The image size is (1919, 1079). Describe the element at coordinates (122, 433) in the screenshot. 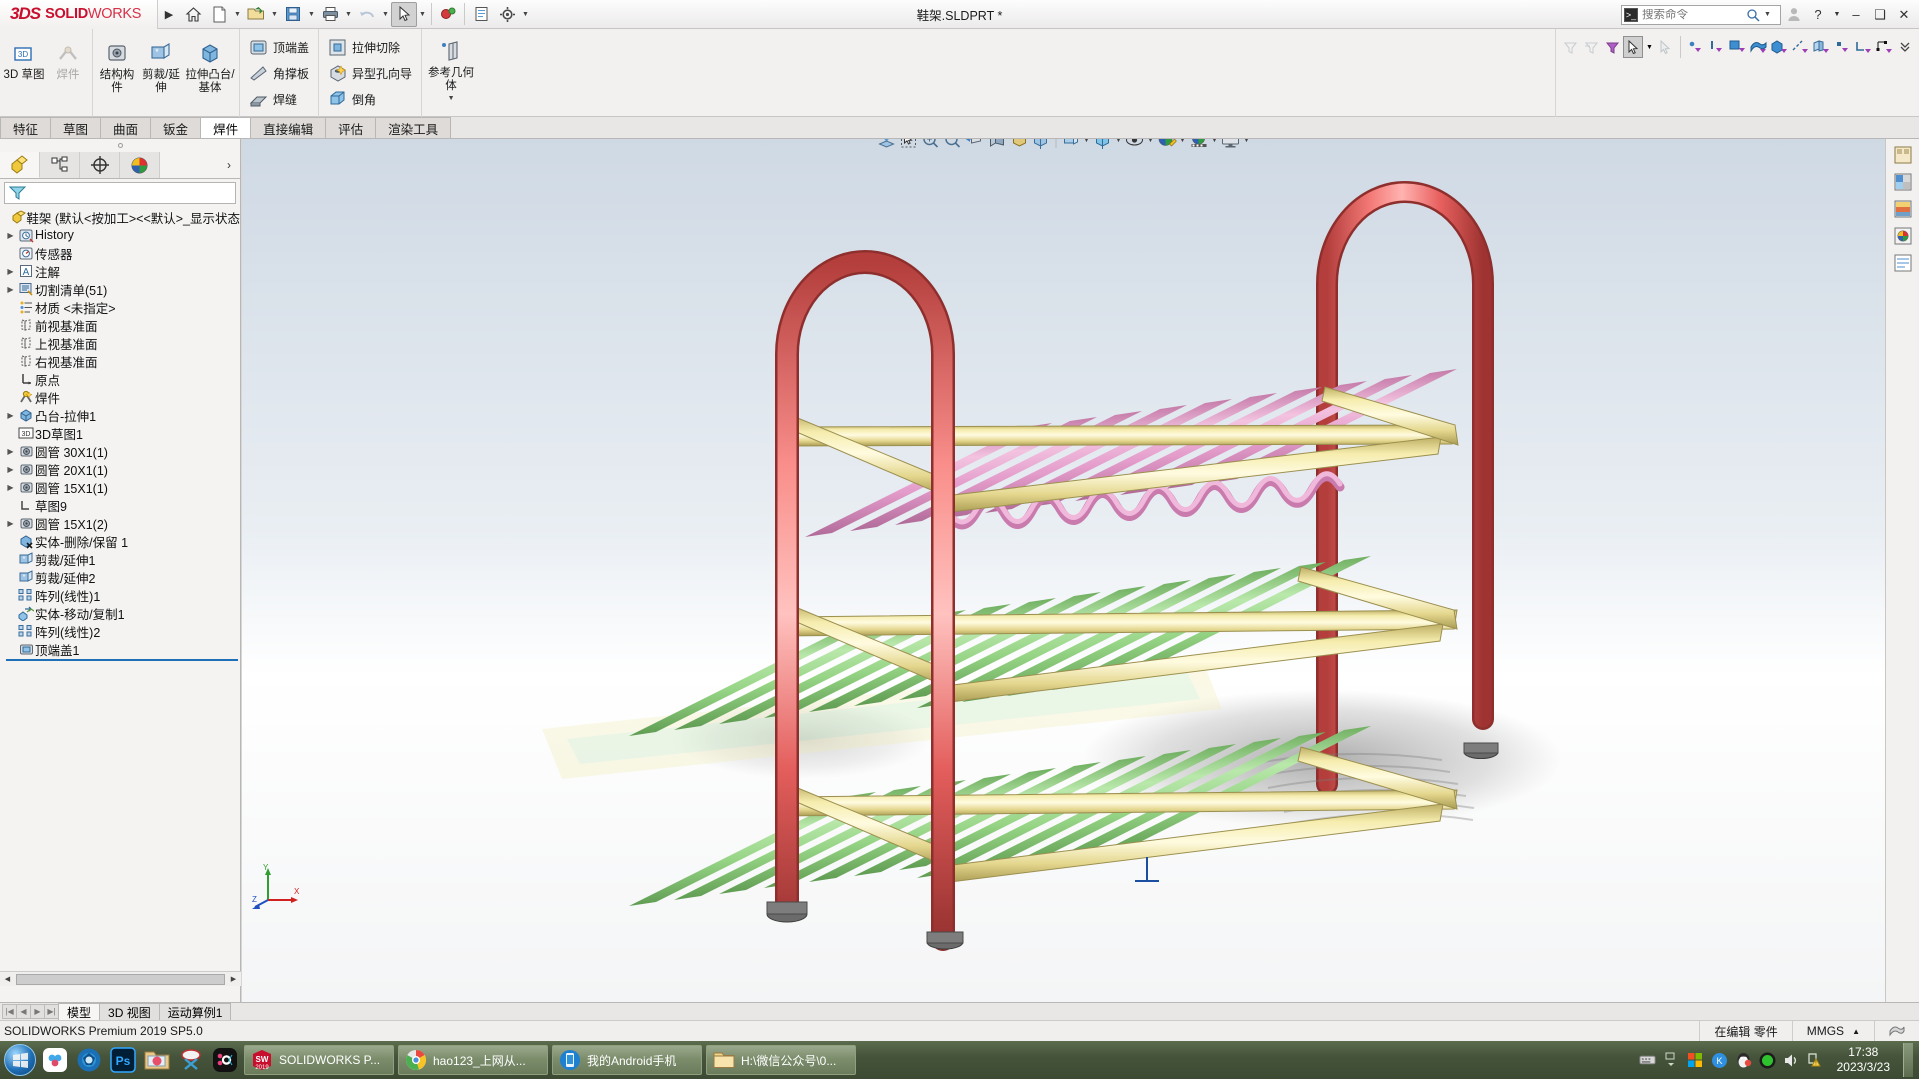

I see `tree-node: 3D 3D草图1` at that location.